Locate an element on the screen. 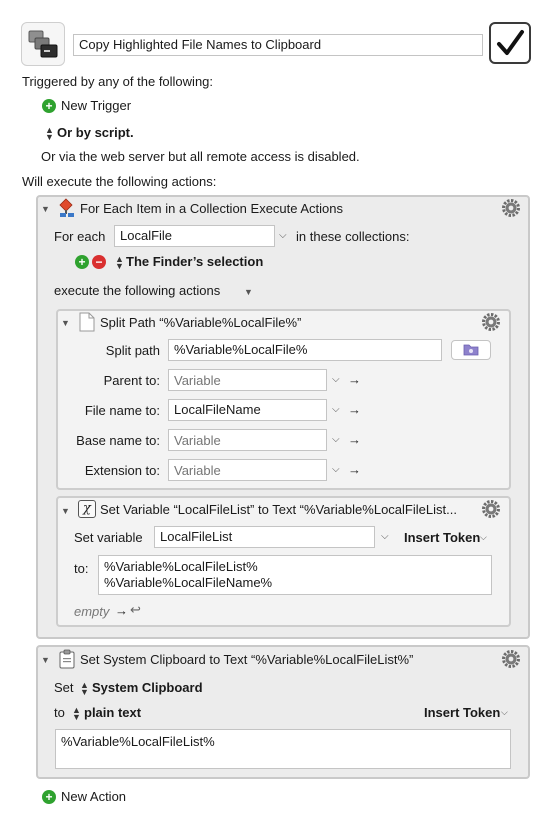  clipboard-gear-button is located at coordinates (511, 659).